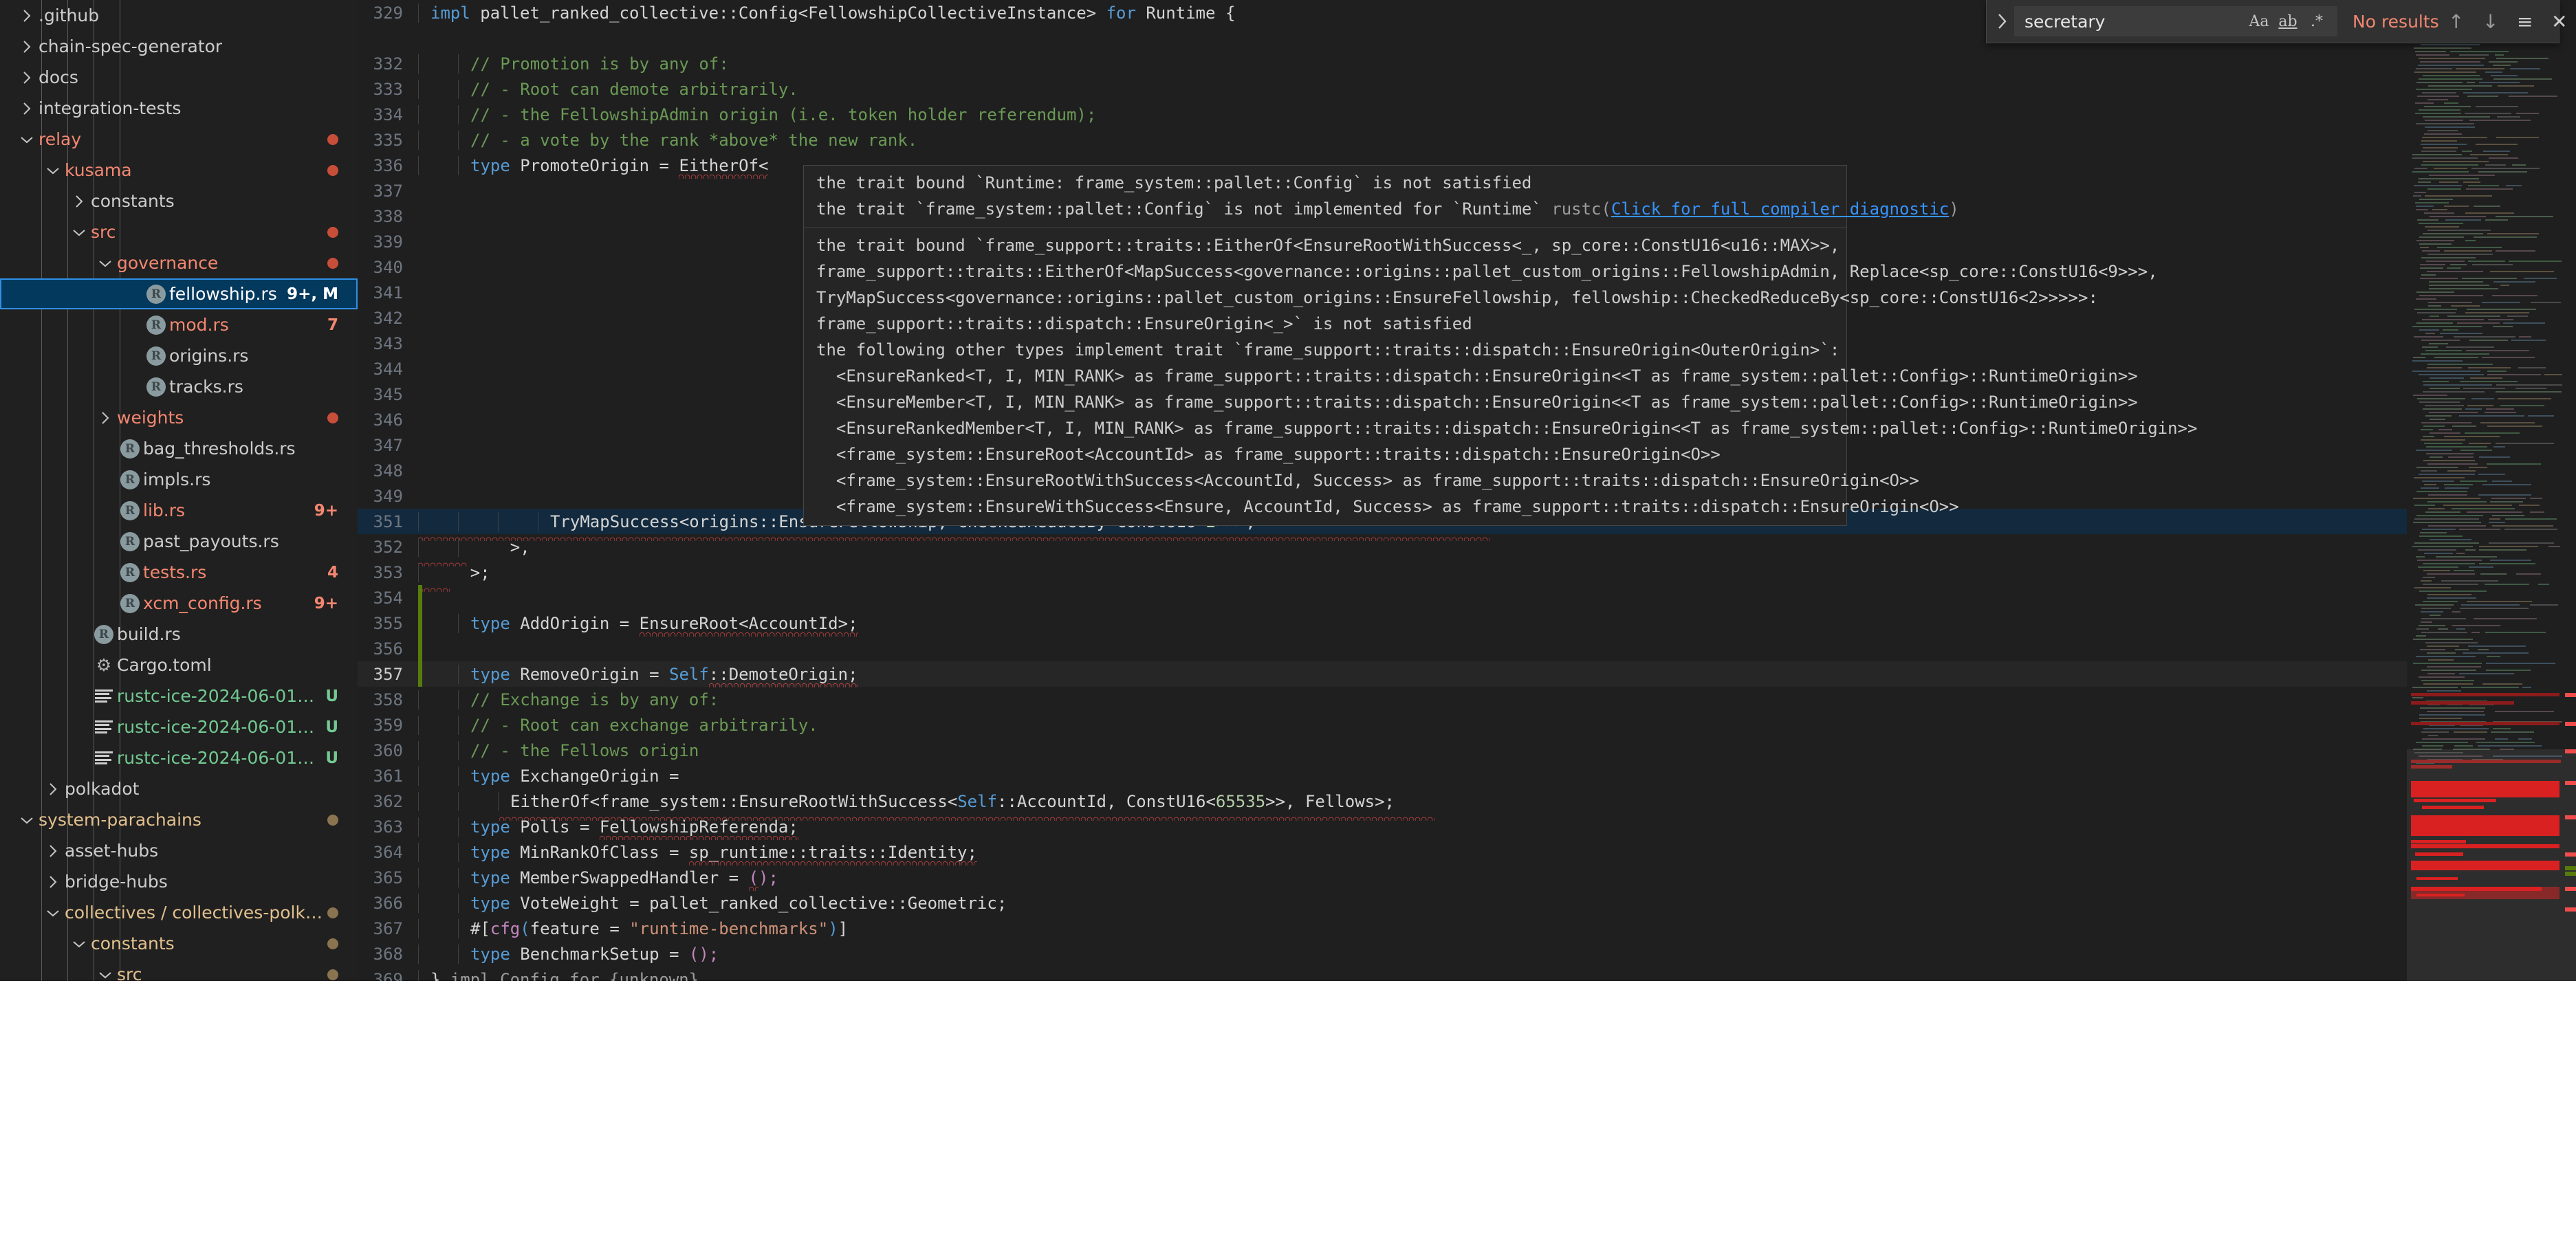 The width and height of the screenshot is (2576, 1247). What do you see at coordinates (179, 634) in the screenshot?
I see `tree-item-build-rs: Rbuild.rs` at bounding box center [179, 634].